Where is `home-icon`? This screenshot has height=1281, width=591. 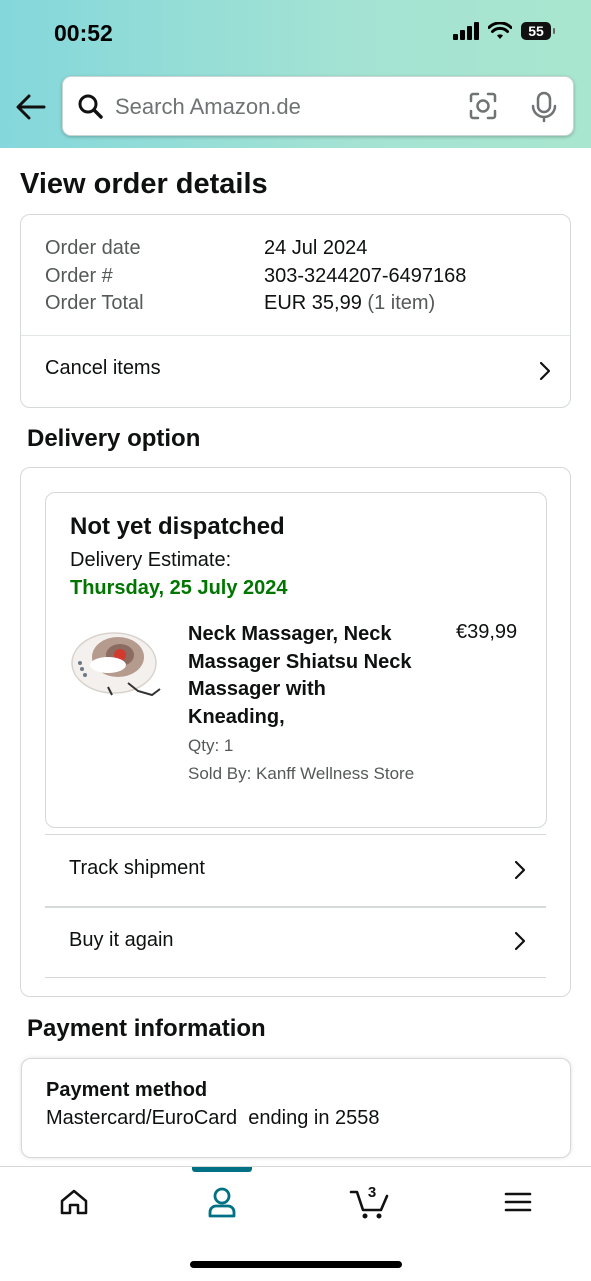
home-icon is located at coordinates (73, 1202).